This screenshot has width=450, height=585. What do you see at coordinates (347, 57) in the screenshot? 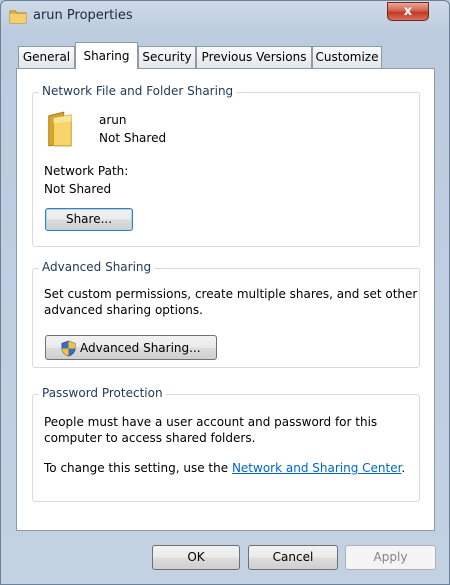
I see `tab-customize: Customize` at bounding box center [347, 57].